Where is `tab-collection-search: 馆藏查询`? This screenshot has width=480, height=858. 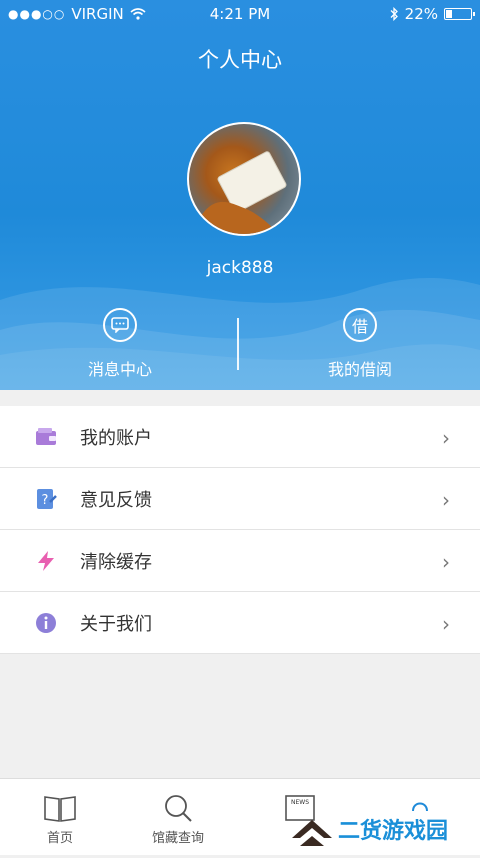 tab-collection-search: 馆藏查询 is located at coordinates (178, 817).